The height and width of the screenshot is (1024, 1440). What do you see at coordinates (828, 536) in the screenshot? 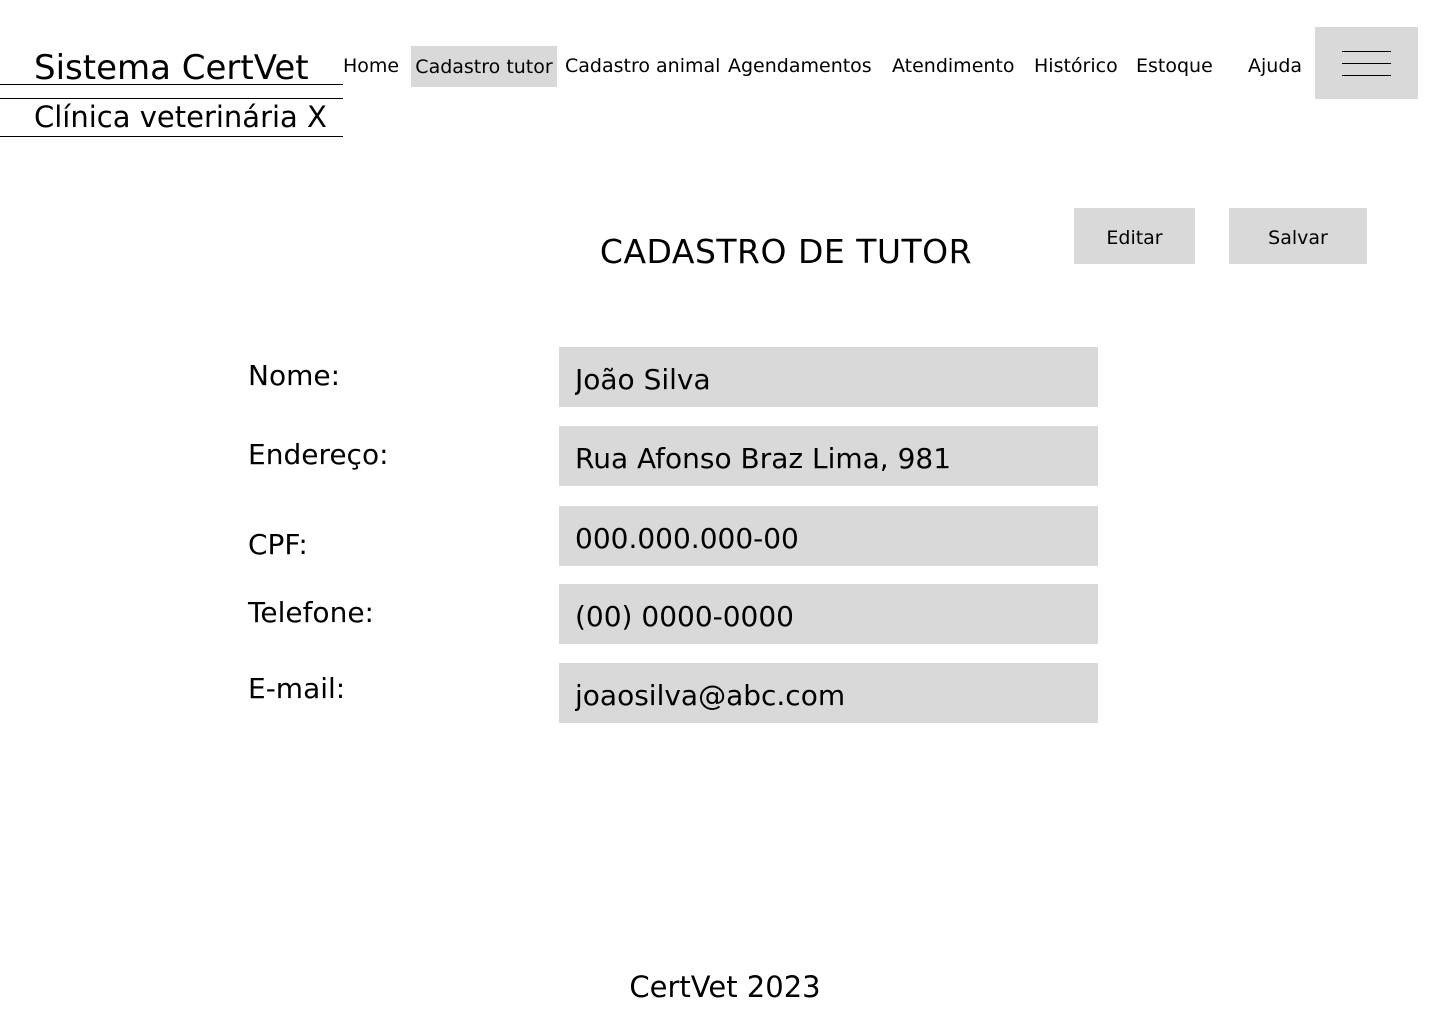
I see `cpf-field` at bounding box center [828, 536].